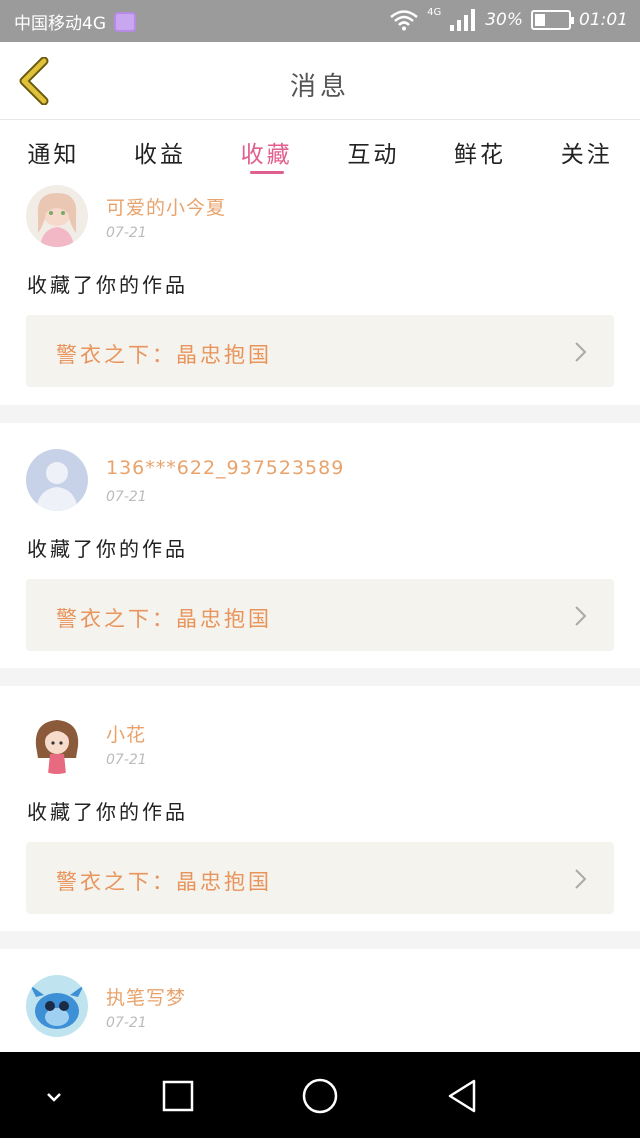 Image resolution: width=640 pixels, height=1138 pixels. I want to click on gallery-notification-icon, so click(125, 21).